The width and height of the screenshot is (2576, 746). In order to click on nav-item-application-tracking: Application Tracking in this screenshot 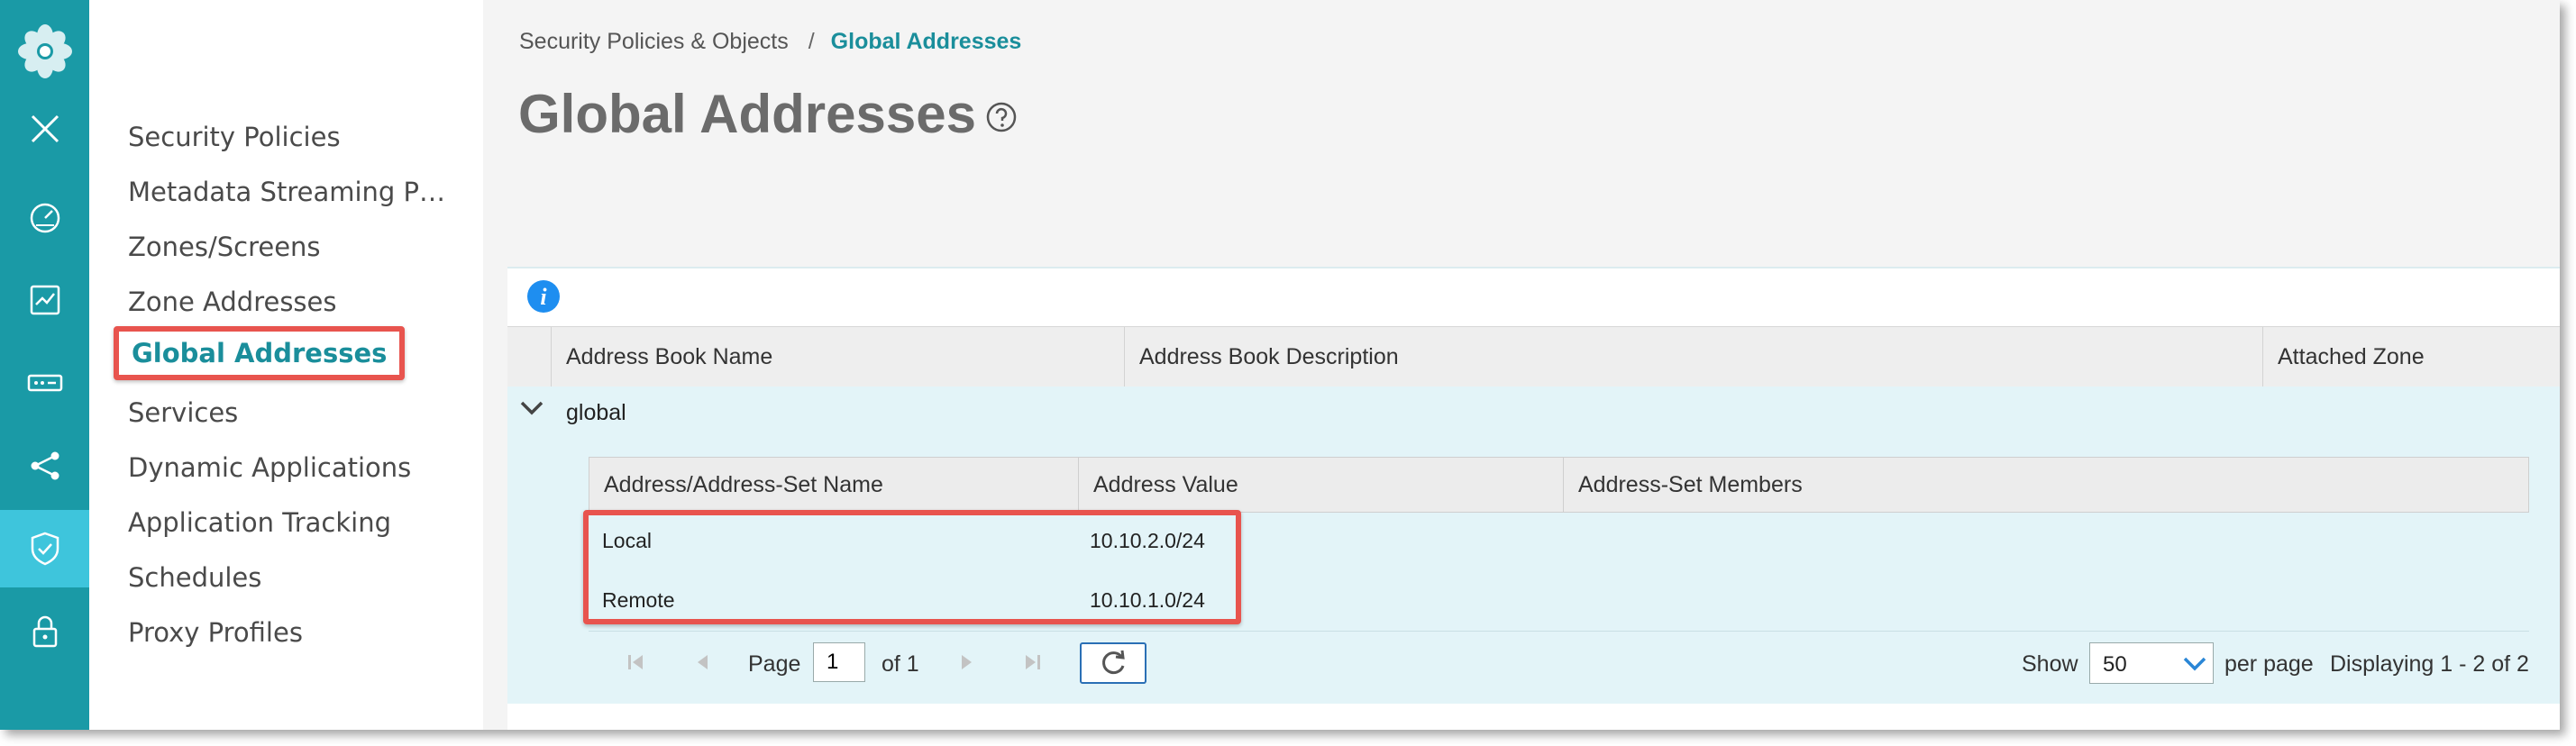, I will do `click(259, 523)`.